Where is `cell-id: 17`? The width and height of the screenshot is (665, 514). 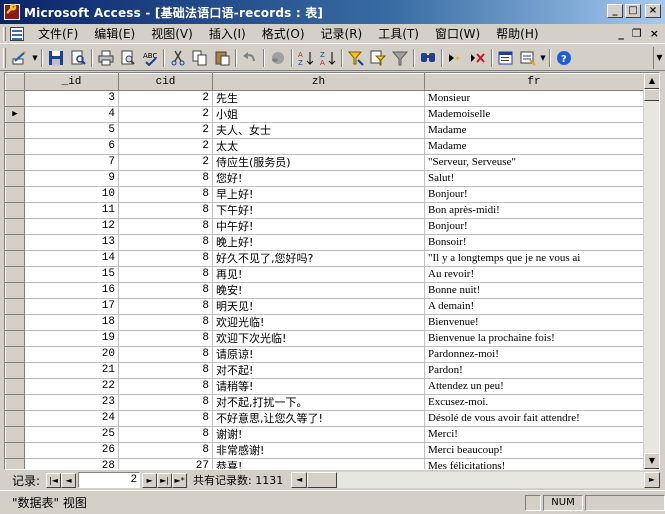
cell-id: 17 is located at coordinates (71, 306).